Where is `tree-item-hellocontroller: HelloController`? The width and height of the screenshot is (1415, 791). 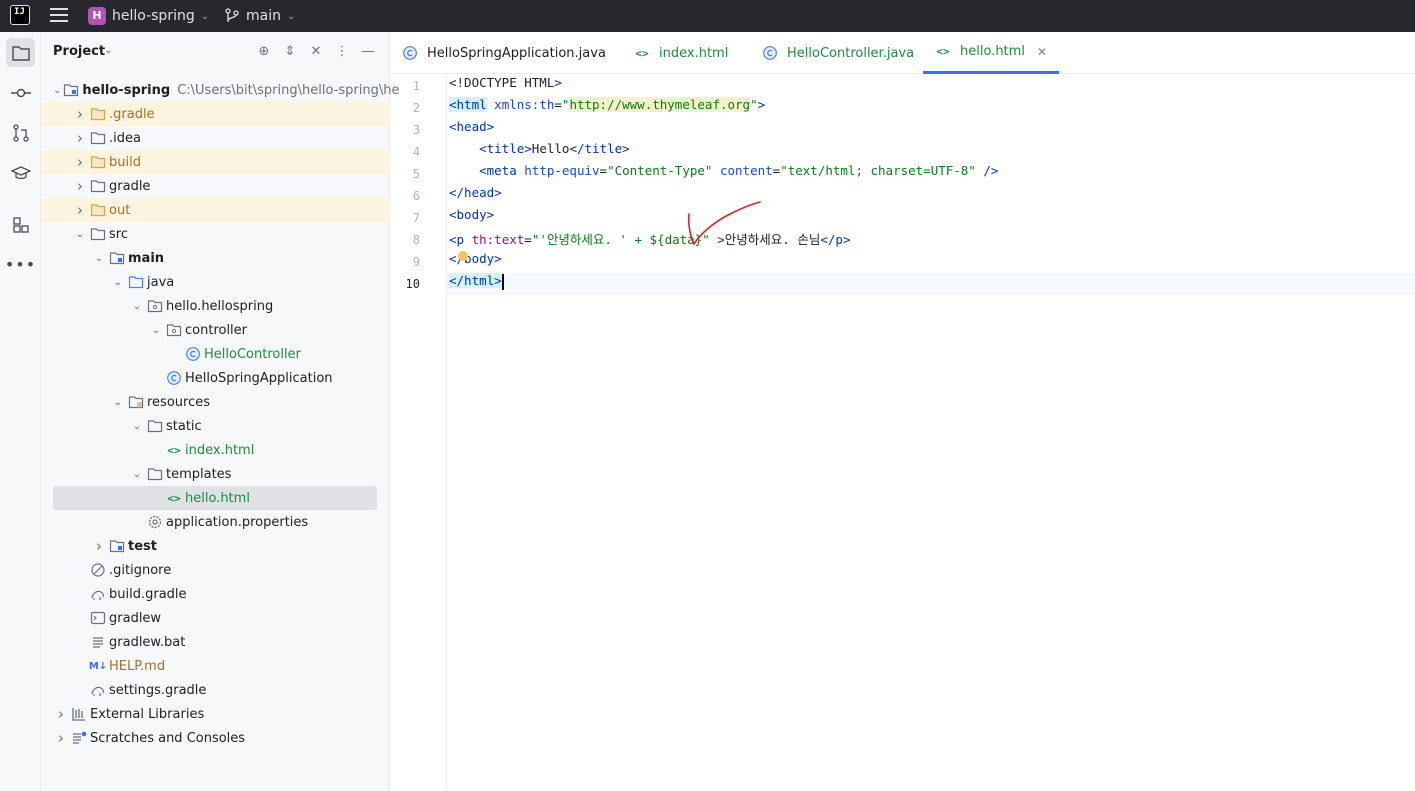
tree-item-hellocontroller: HelloController is located at coordinates (215, 354).